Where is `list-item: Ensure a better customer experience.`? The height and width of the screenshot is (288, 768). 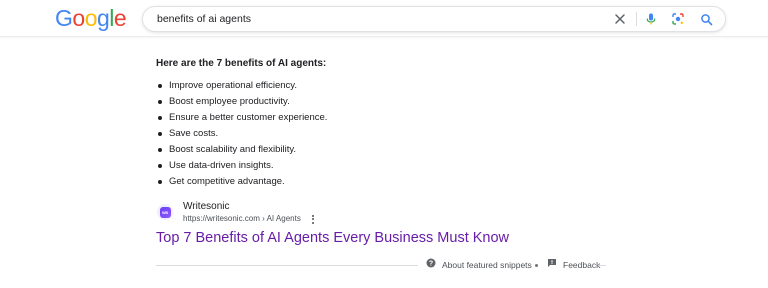
list-item: Ensure a better customer experience. is located at coordinates (381, 118).